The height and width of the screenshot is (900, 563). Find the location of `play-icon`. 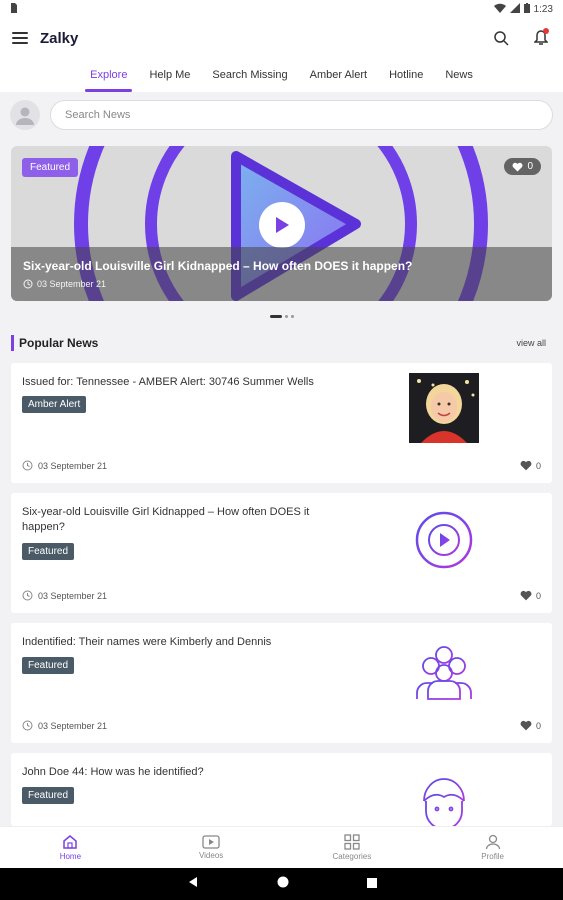

play-icon is located at coordinates (282, 225).